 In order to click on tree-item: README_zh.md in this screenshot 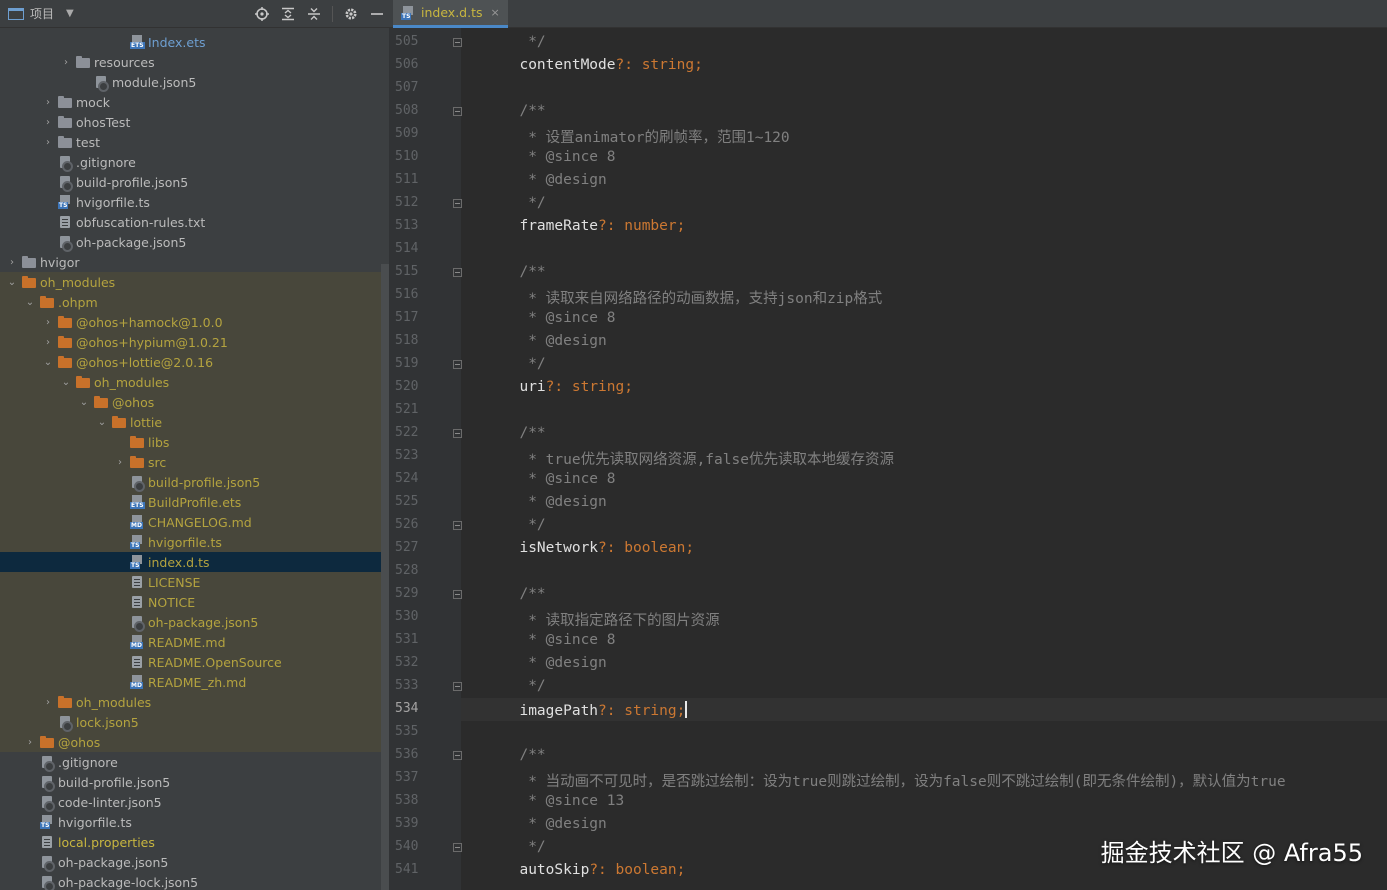, I will do `click(194, 682)`.